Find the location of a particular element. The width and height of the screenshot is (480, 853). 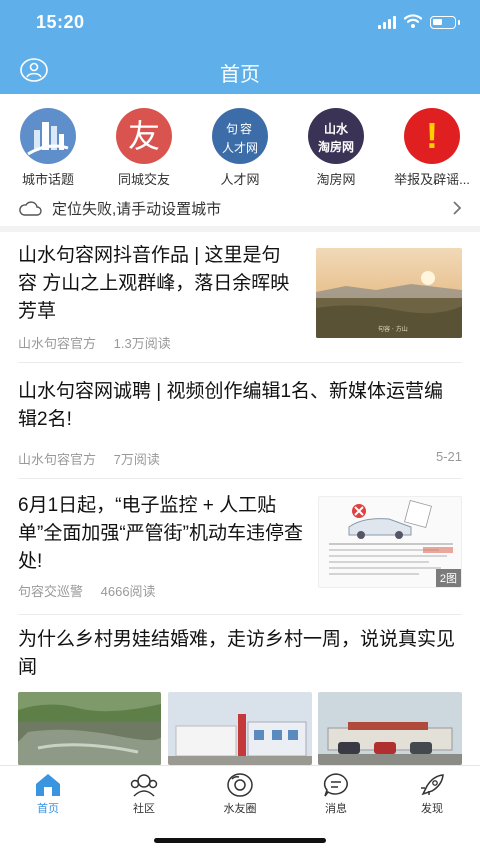

community-icon is located at coordinates (144, 785).